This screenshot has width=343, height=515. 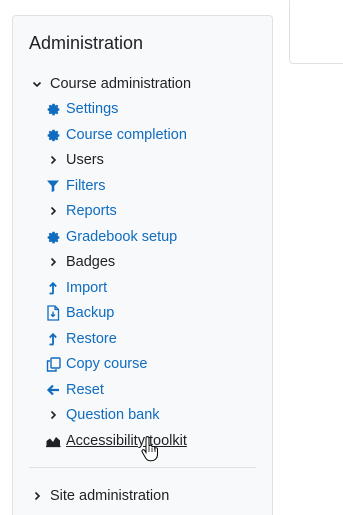 I want to click on block-title: Administration, so click(x=86, y=43).